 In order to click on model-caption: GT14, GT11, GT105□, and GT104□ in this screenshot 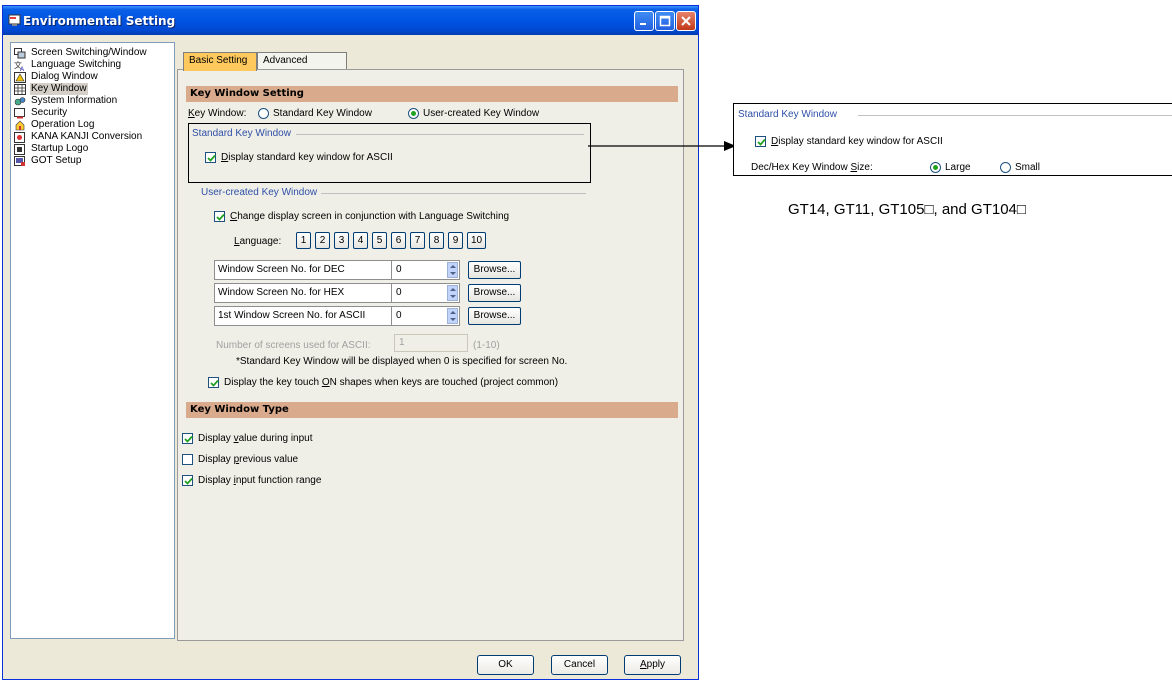, I will do `click(907, 209)`.